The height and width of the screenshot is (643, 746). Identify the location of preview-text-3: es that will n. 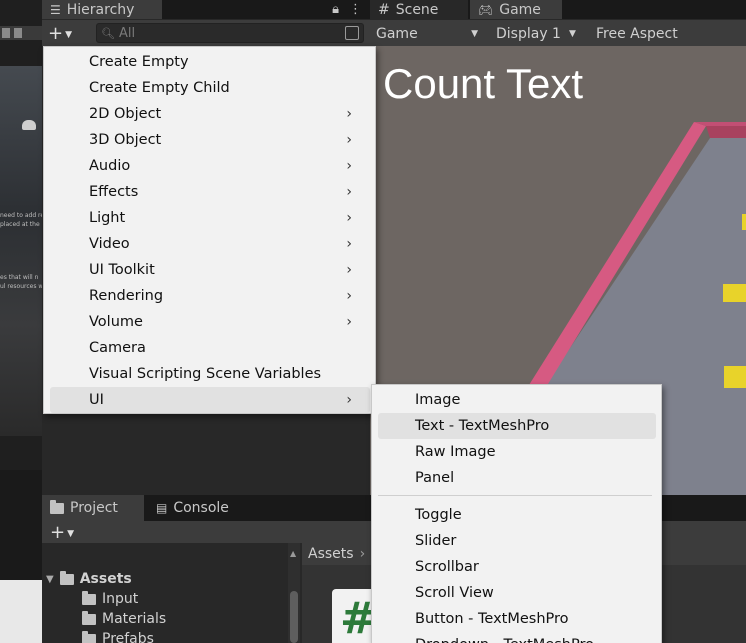
(19, 277).